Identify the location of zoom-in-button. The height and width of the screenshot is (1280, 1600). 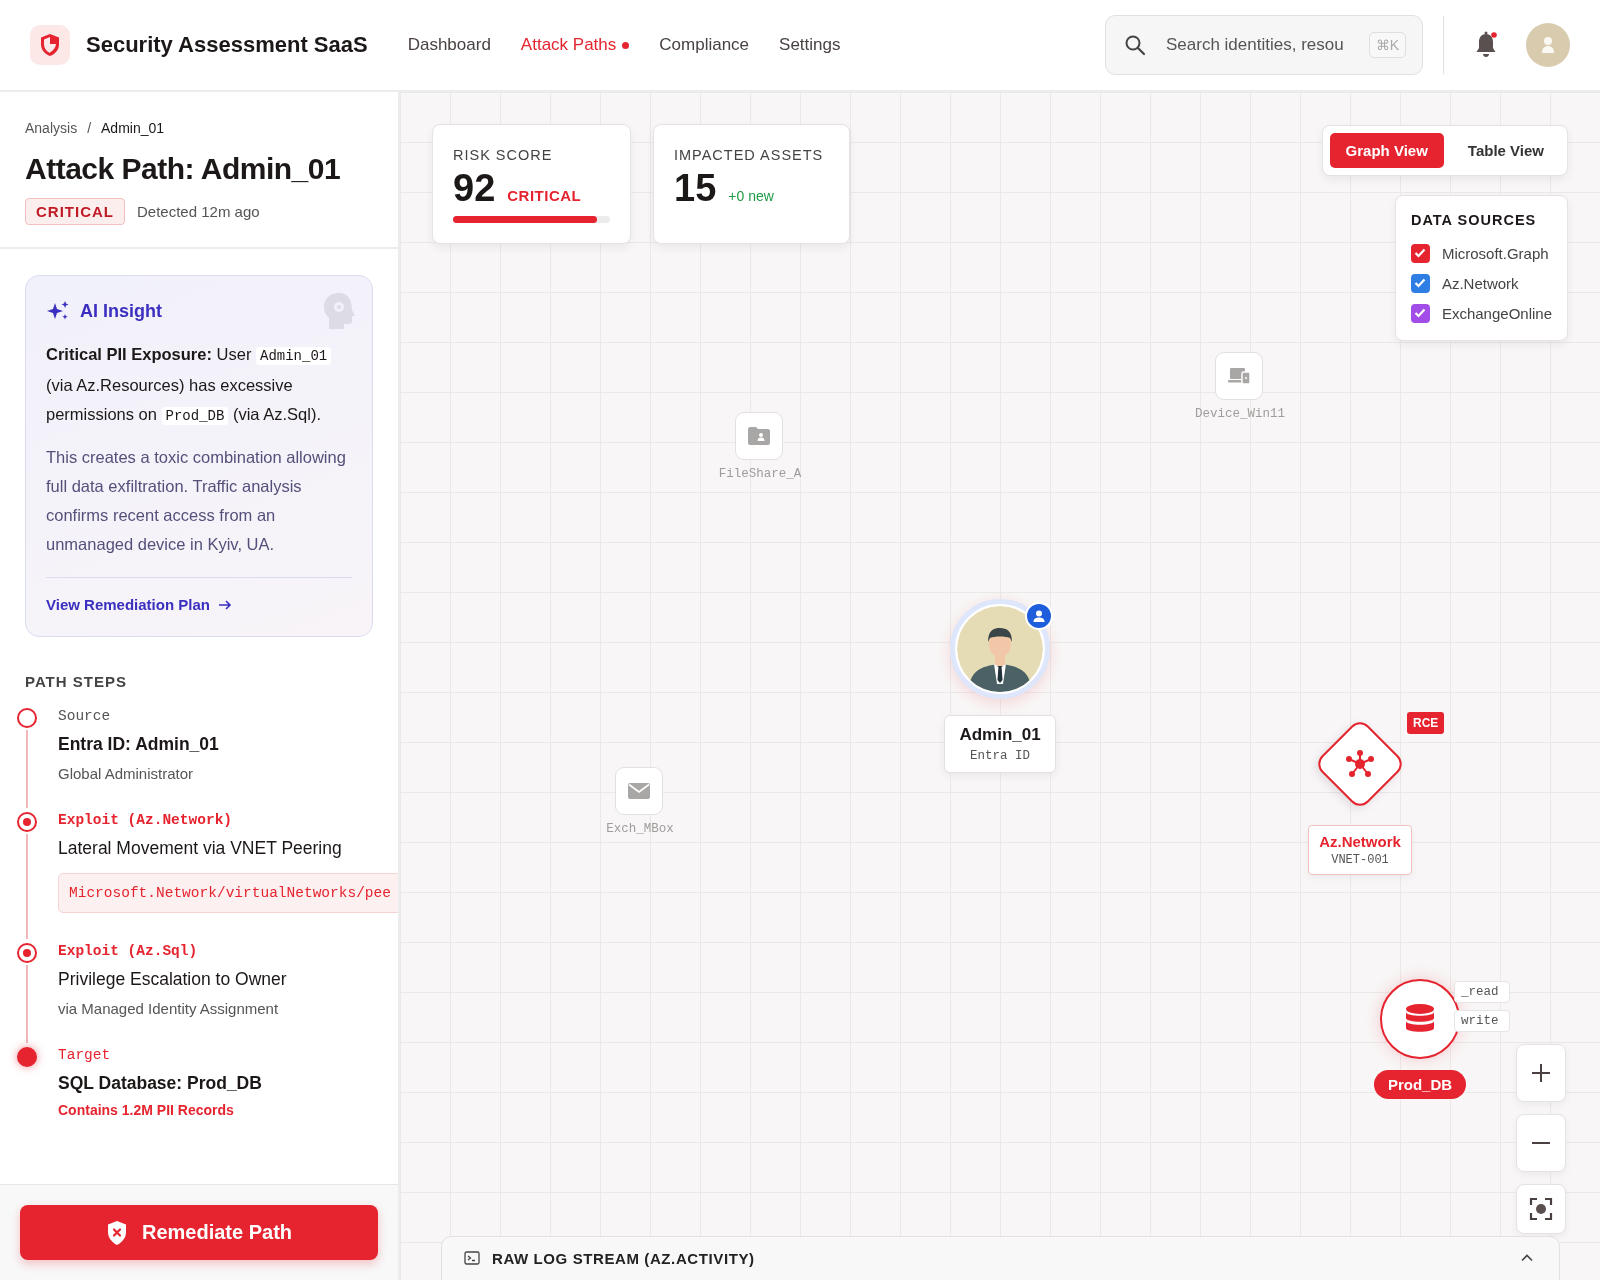
(1541, 1073).